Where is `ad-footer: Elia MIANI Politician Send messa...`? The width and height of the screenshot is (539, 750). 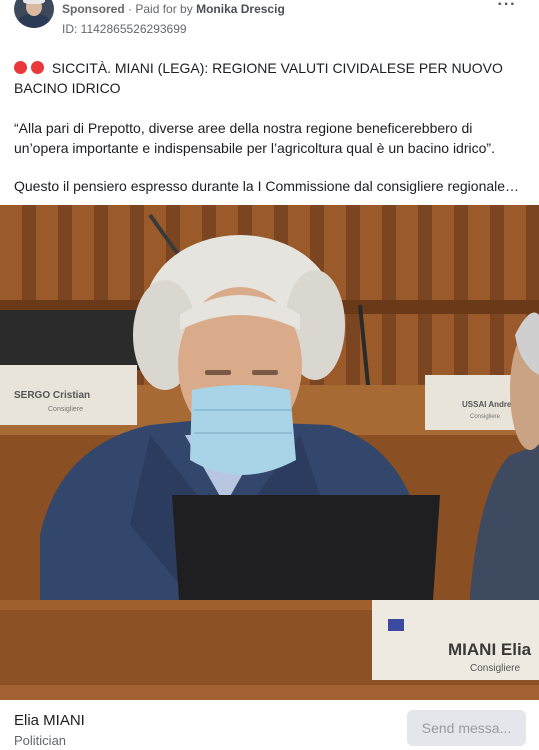 ad-footer: Elia MIANI Politician Send messa... is located at coordinates (269, 725).